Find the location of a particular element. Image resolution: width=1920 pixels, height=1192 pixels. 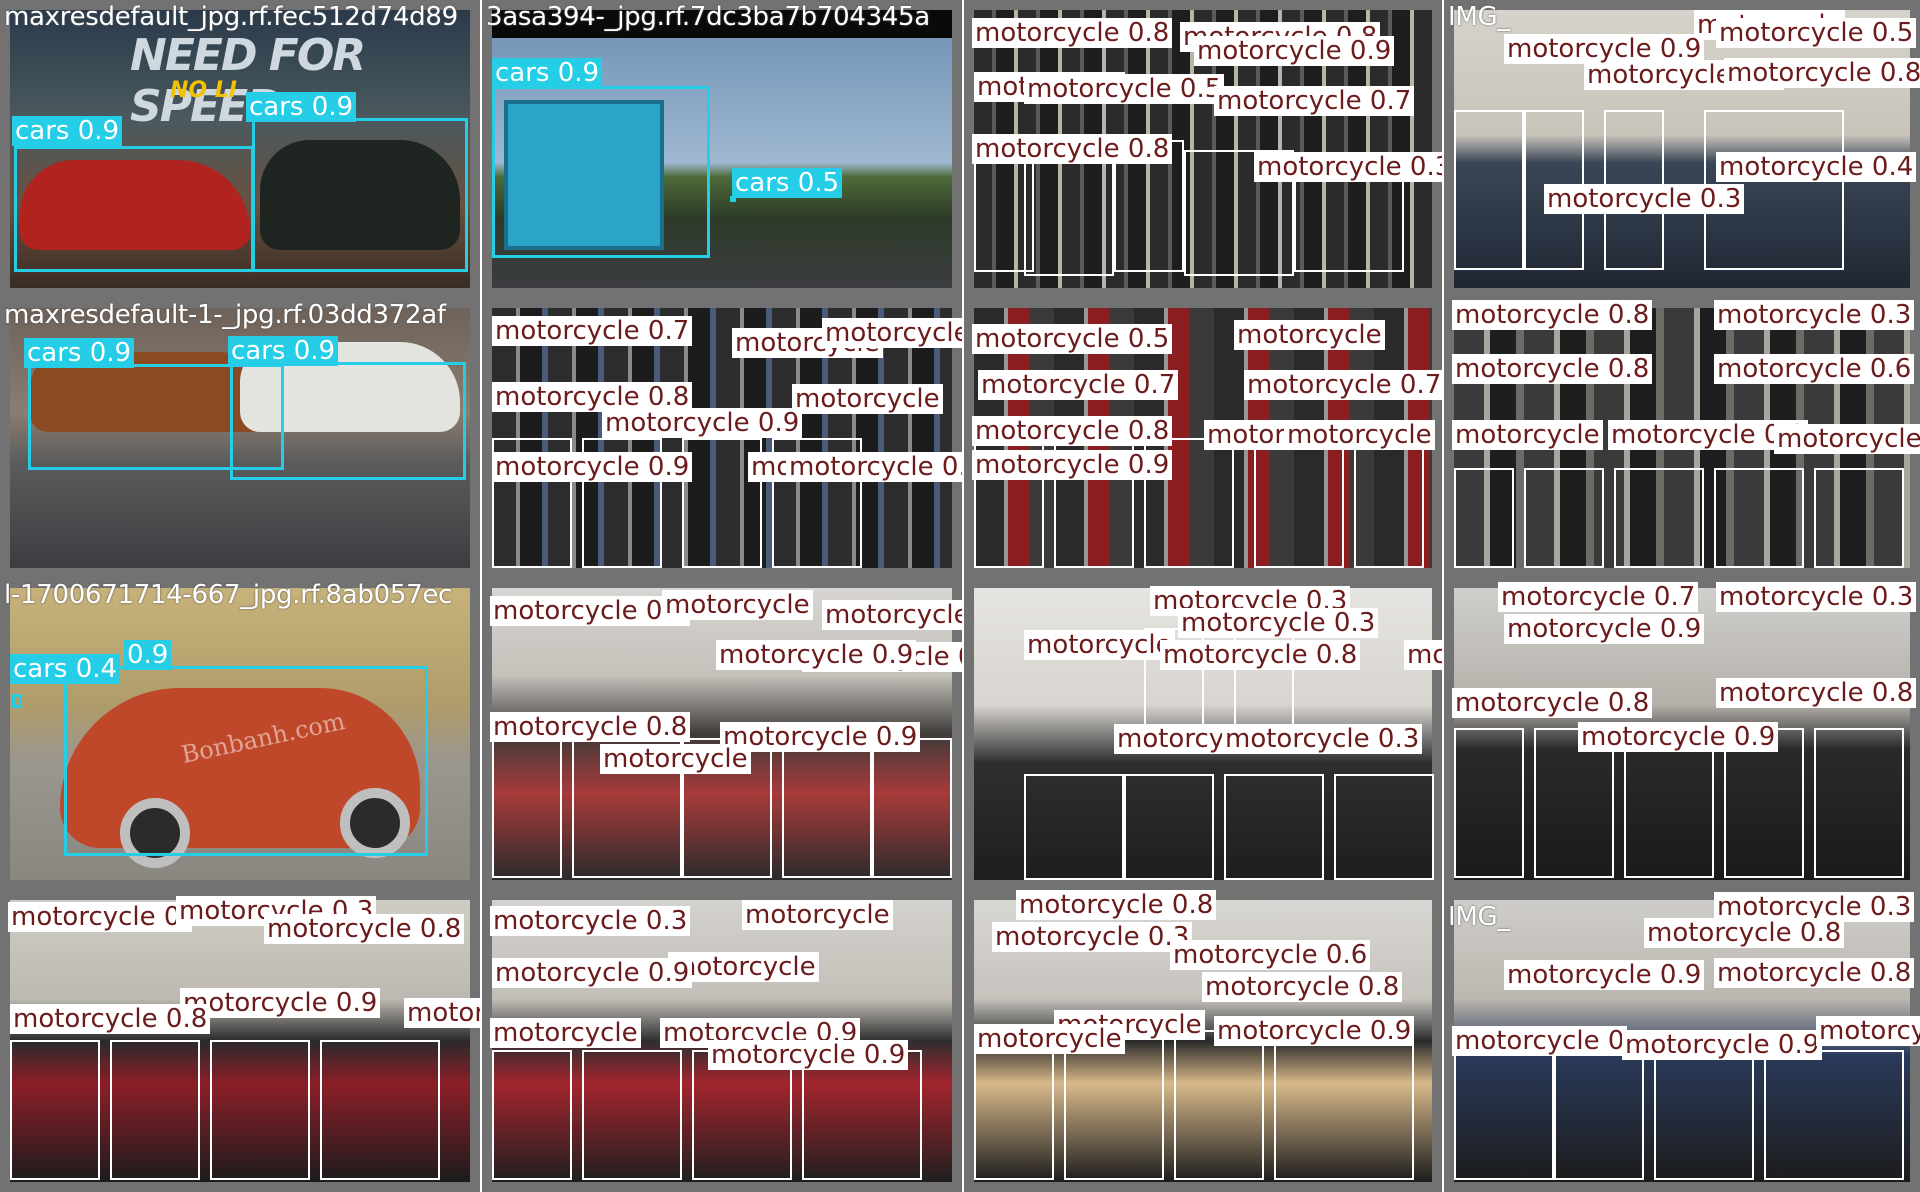

detection-label: cars 0.4 is located at coordinates (65, 669).